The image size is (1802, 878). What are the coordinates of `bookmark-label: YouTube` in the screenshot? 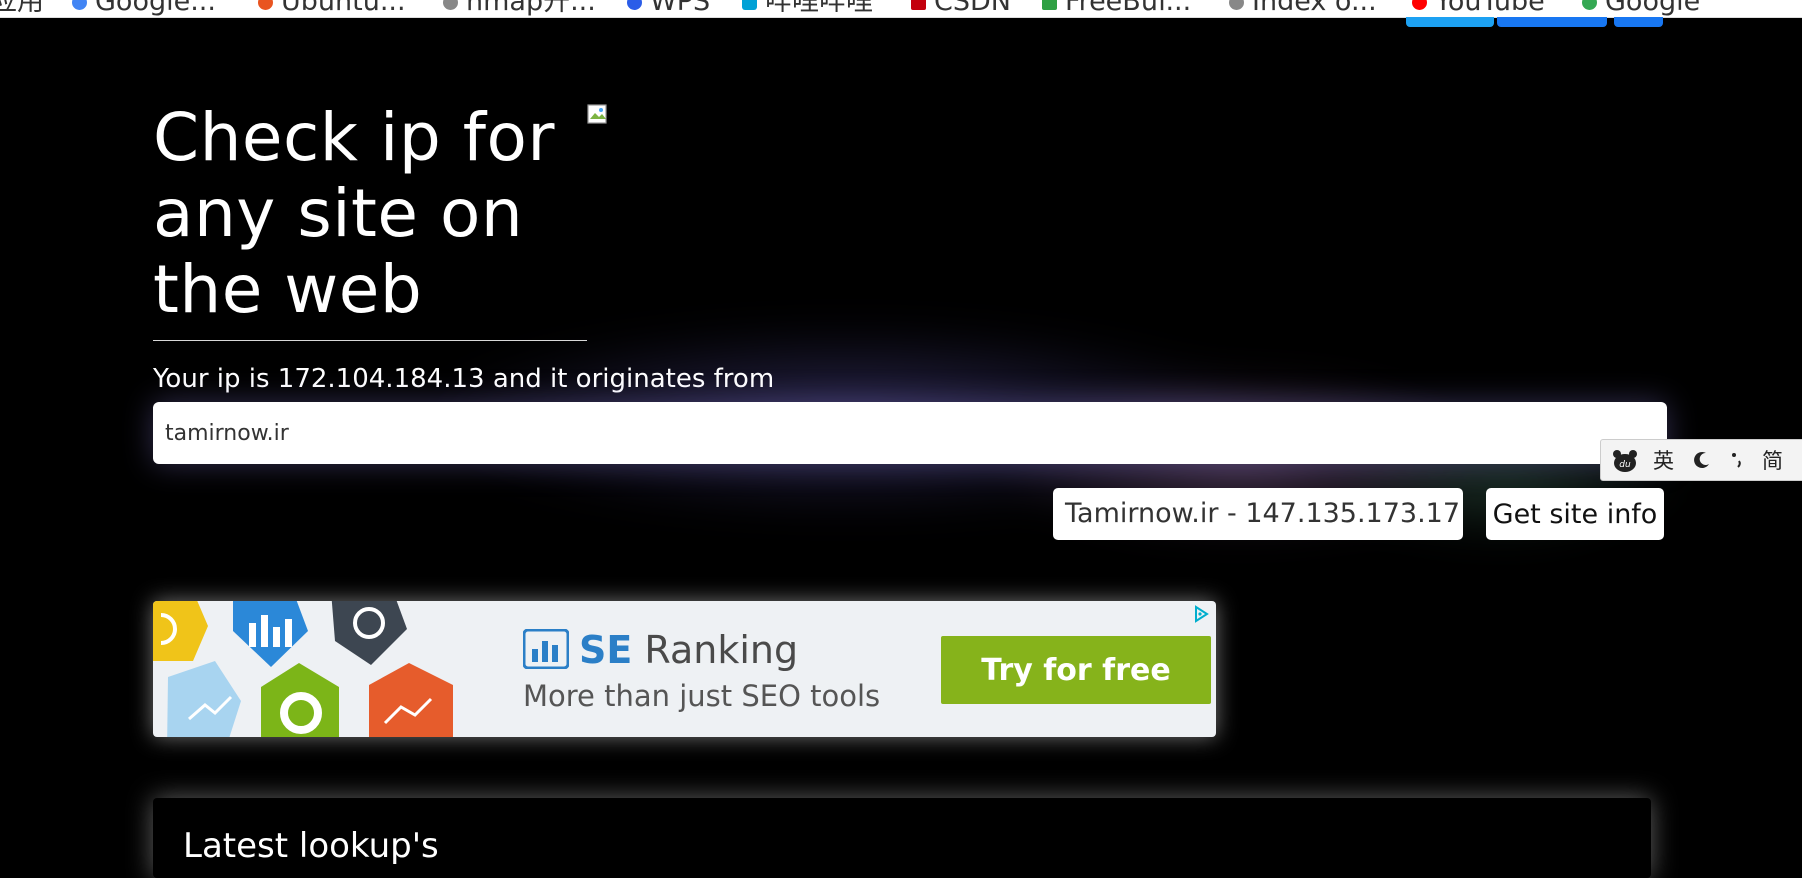 It's located at (1490, 8).